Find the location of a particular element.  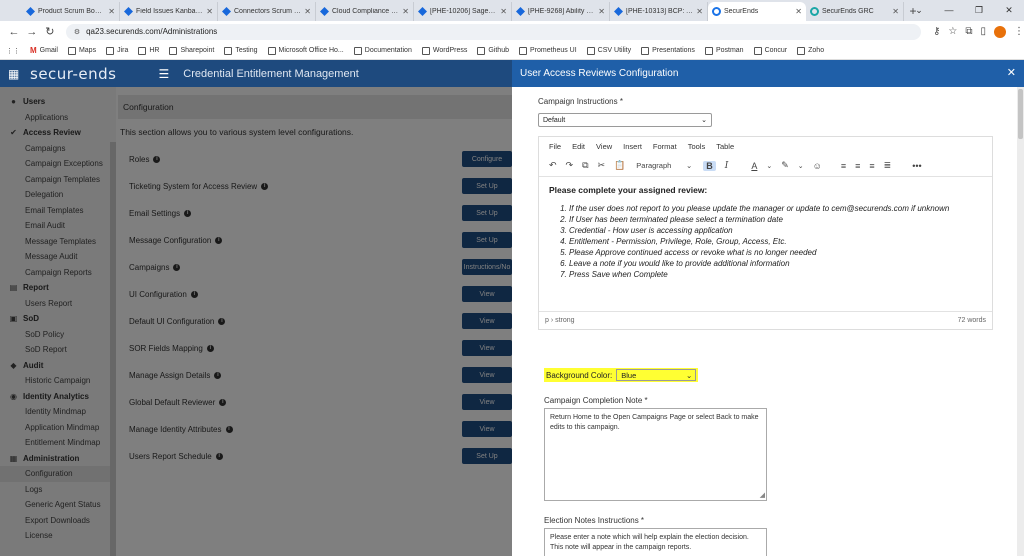

bookmark-item: Documentation is located at coordinates (382, 50).